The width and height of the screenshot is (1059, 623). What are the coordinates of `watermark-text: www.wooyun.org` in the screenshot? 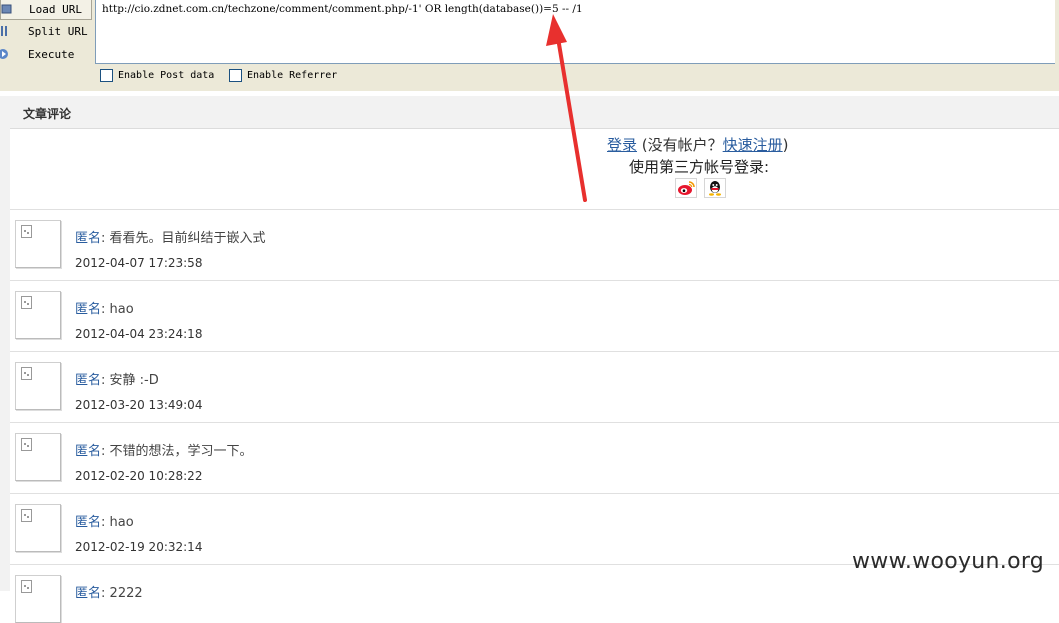 It's located at (948, 561).